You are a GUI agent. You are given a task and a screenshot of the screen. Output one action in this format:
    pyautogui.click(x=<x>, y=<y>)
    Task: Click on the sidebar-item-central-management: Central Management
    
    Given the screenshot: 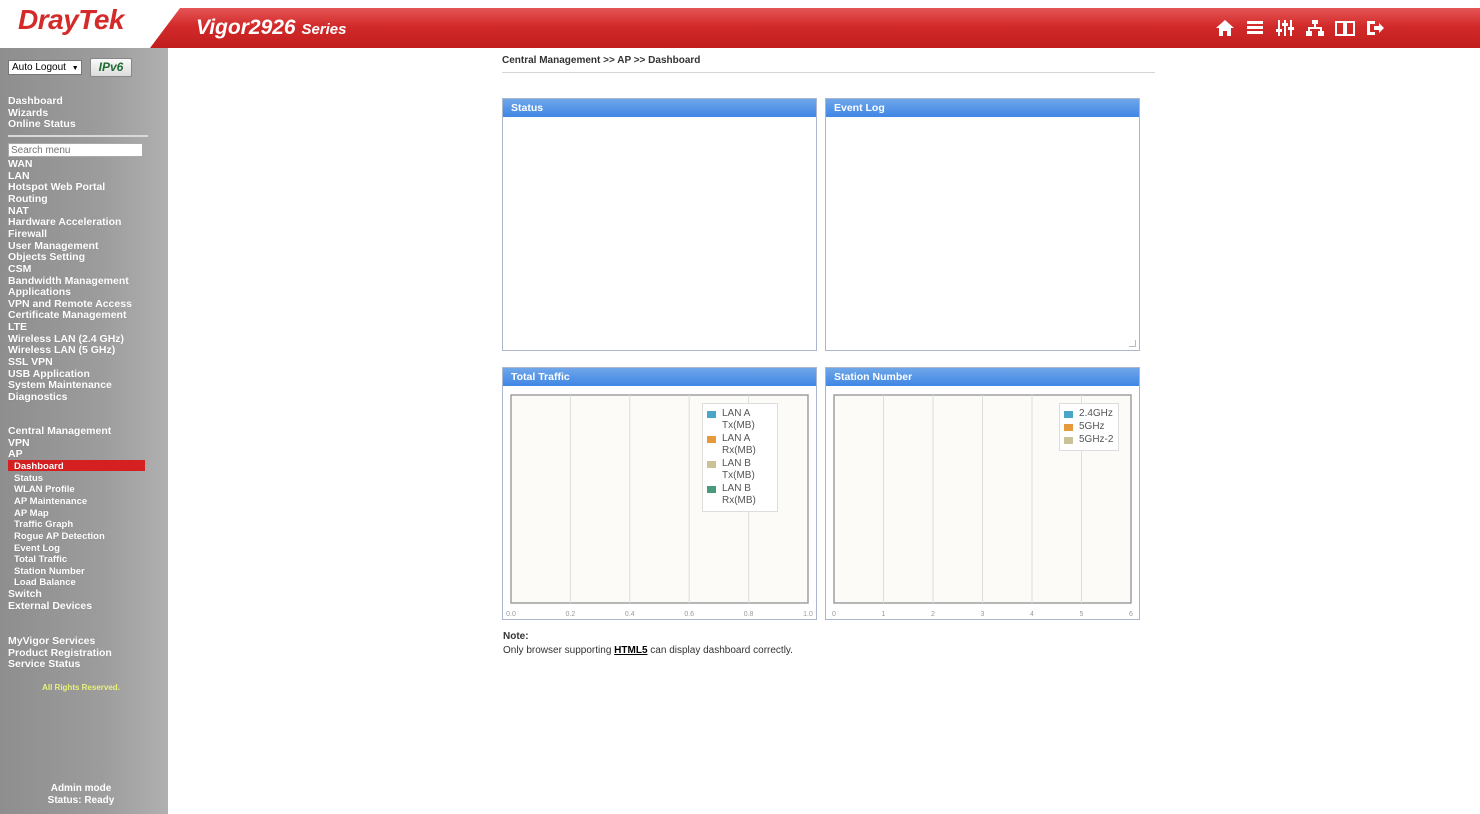 What is the action you would take?
    pyautogui.click(x=59, y=431)
    